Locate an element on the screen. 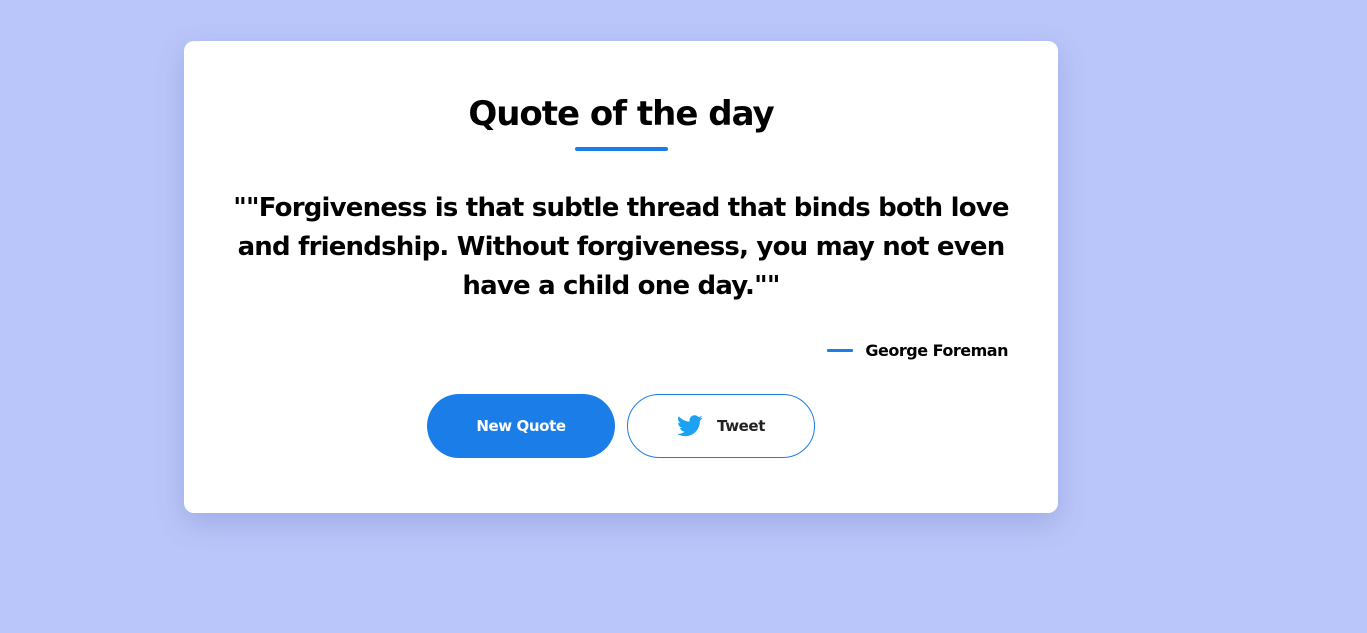  twitter-bird-icon is located at coordinates (690, 426).